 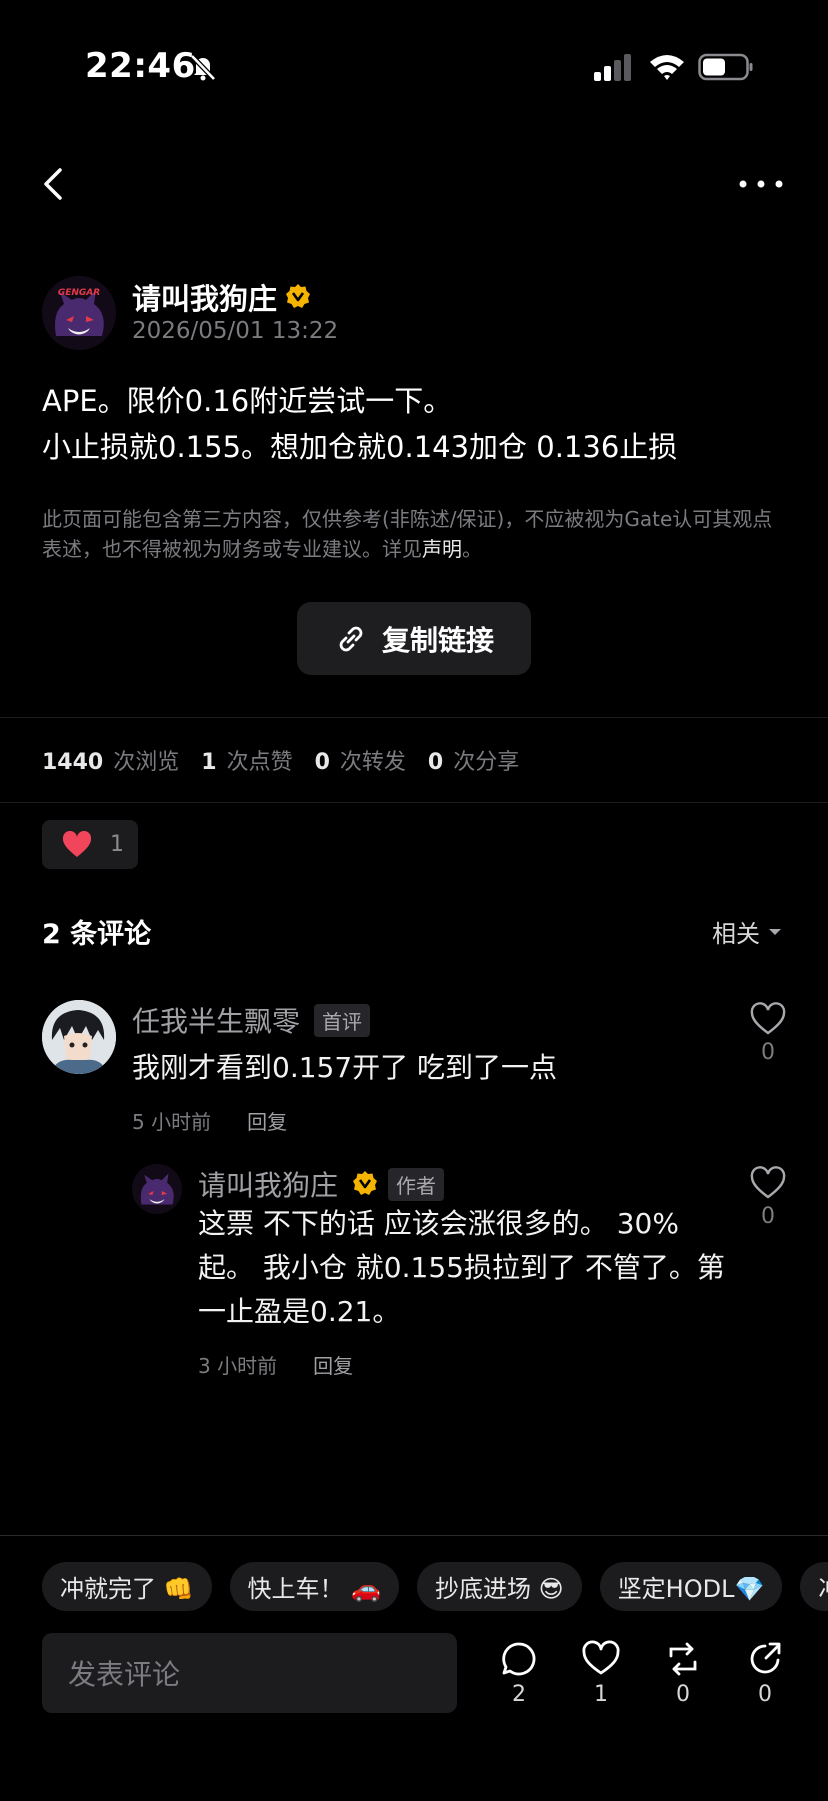 What do you see at coordinates (765, 1658) in the screenshot?
I see `share-icon` at bounding box center [765, 1658].